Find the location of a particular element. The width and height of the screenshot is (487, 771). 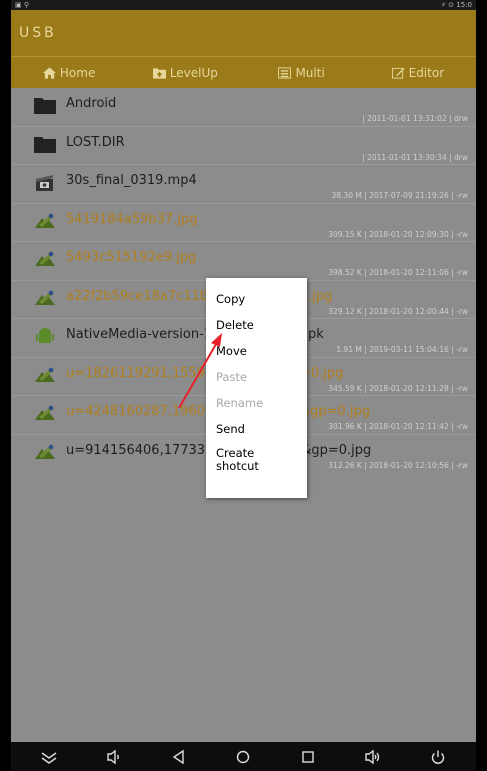

menu-item-create-shortcut: Create shotcut is located at coordinates (256, 460).